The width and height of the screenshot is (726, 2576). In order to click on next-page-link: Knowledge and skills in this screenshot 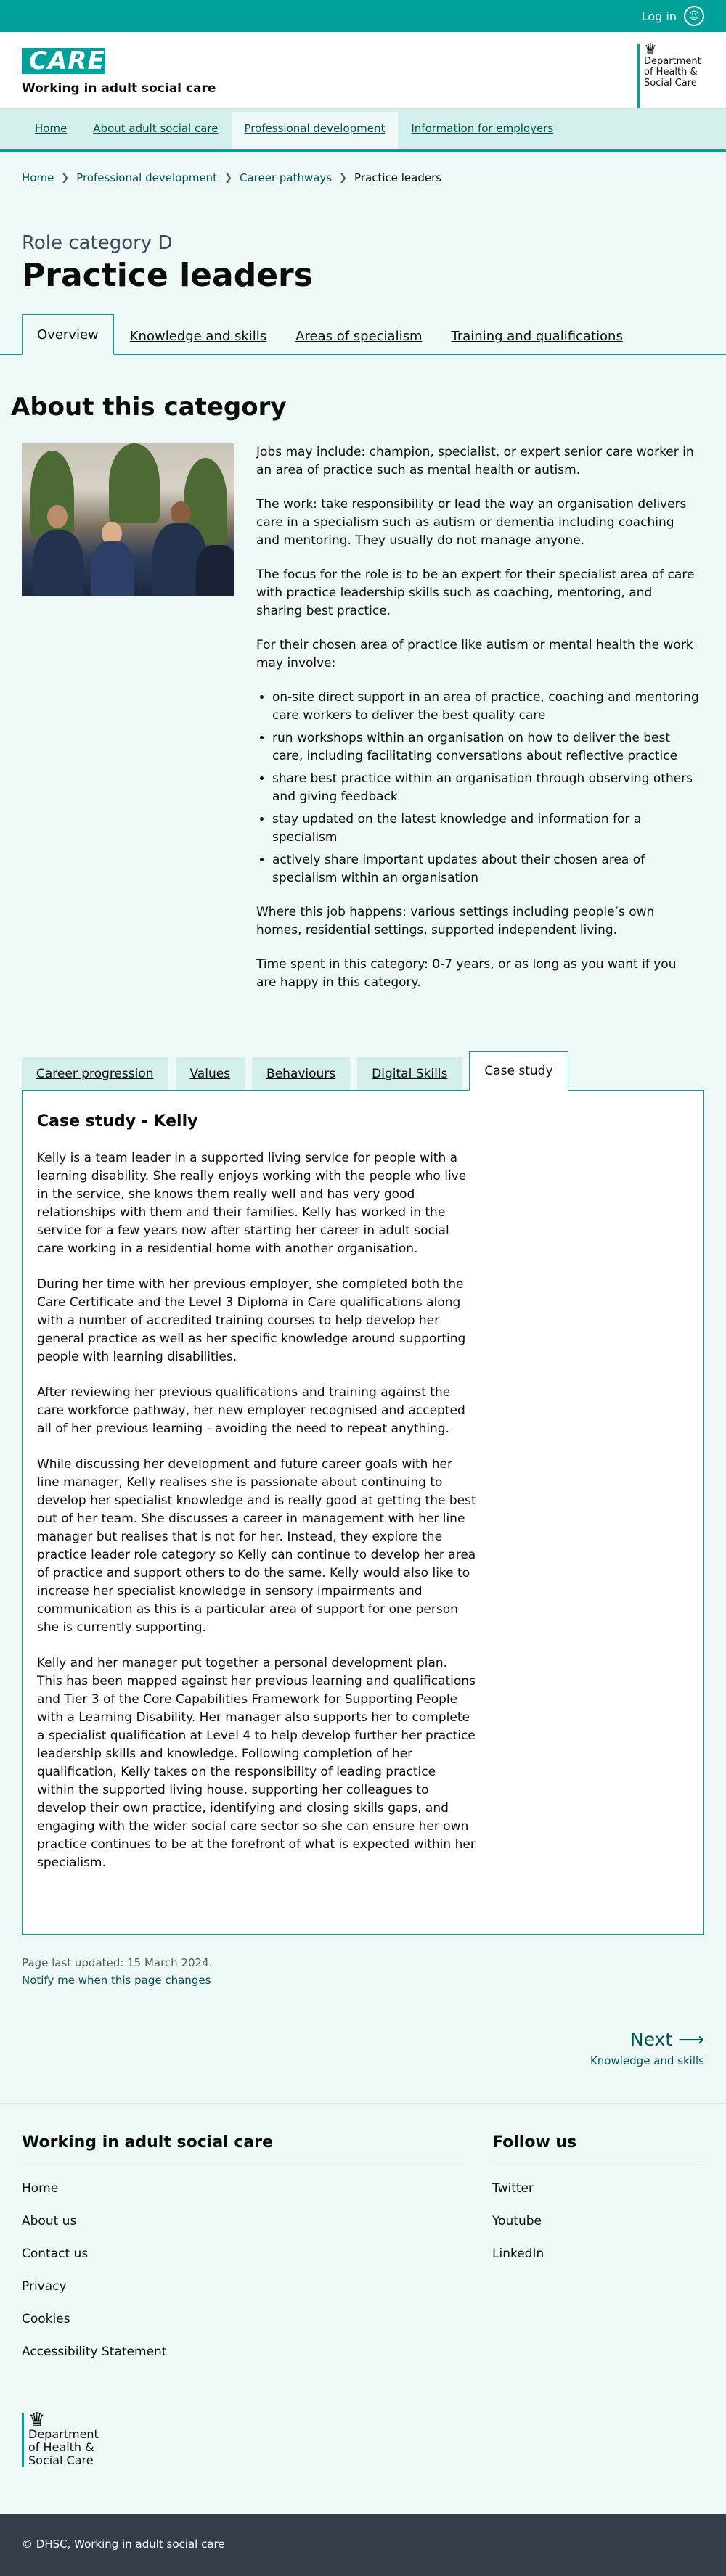, I will do `click(352, 2060)`.